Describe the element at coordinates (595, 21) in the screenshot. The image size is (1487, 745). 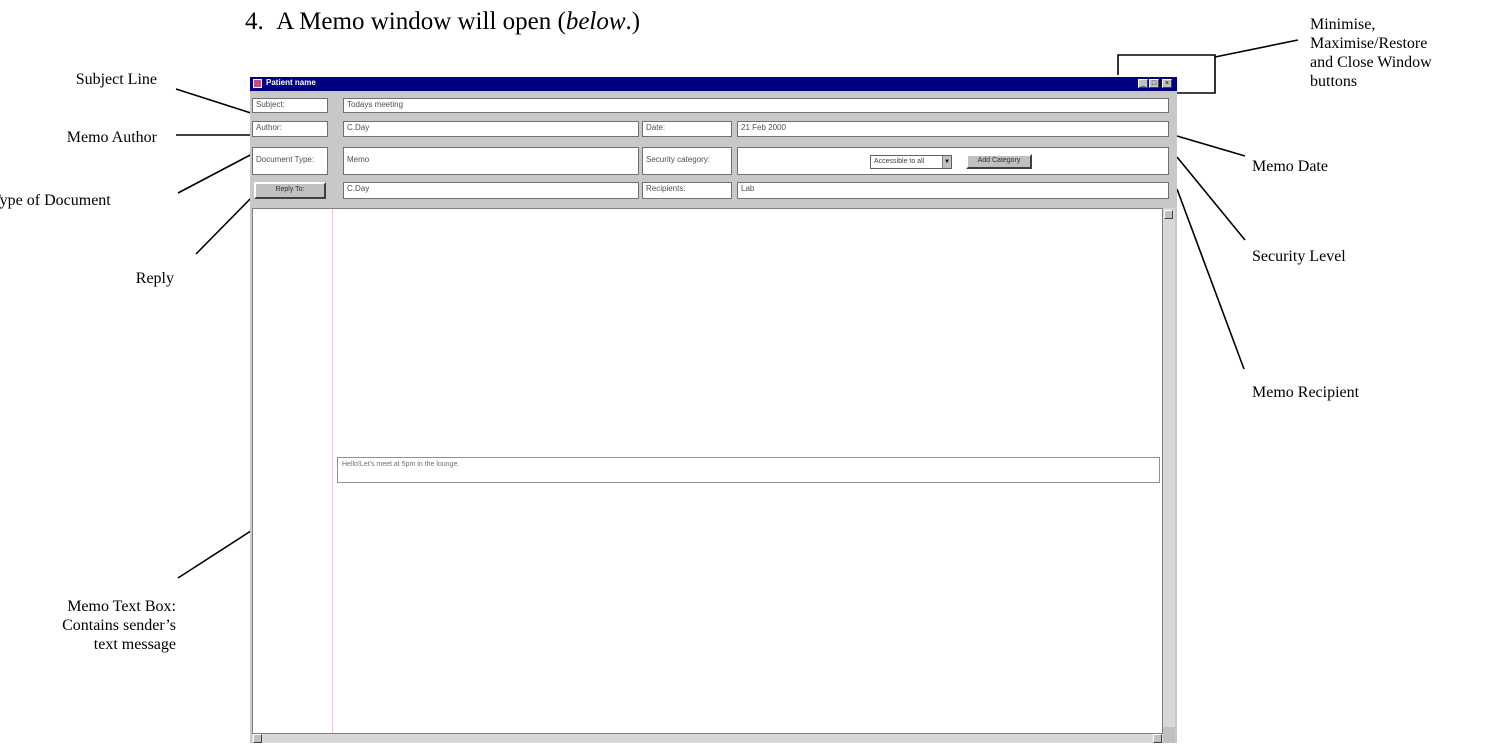
I see `step-text-italic: below` at that location.